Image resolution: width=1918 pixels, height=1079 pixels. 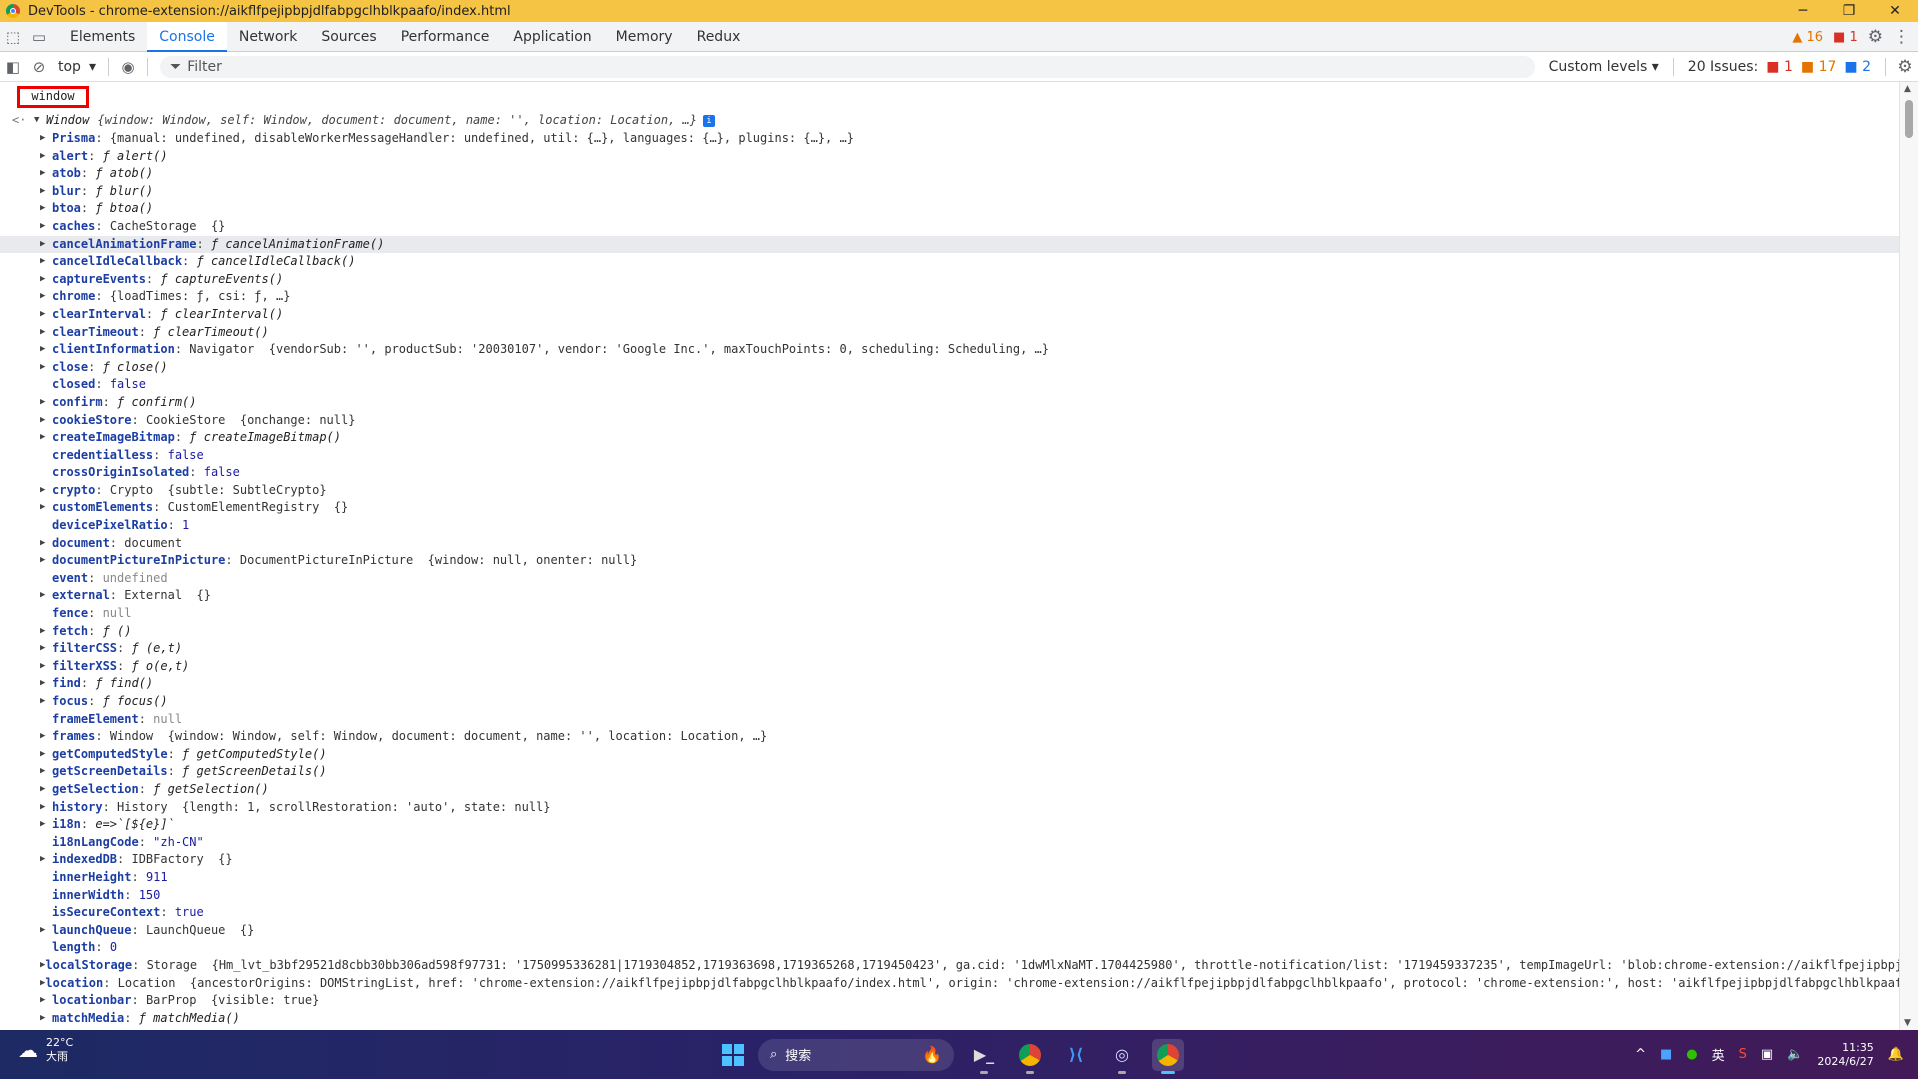 I want to click on weather-widget: ☁ 22°C 大雨, so click(x=45, y=1050).